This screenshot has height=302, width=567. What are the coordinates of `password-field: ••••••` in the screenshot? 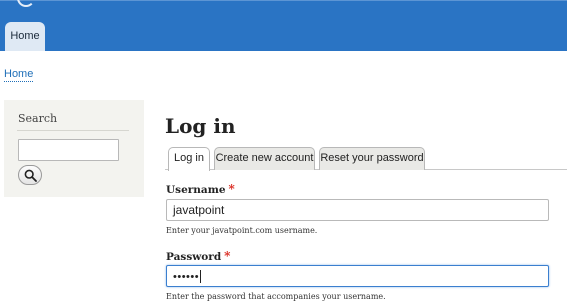 It's located at (357, 276).